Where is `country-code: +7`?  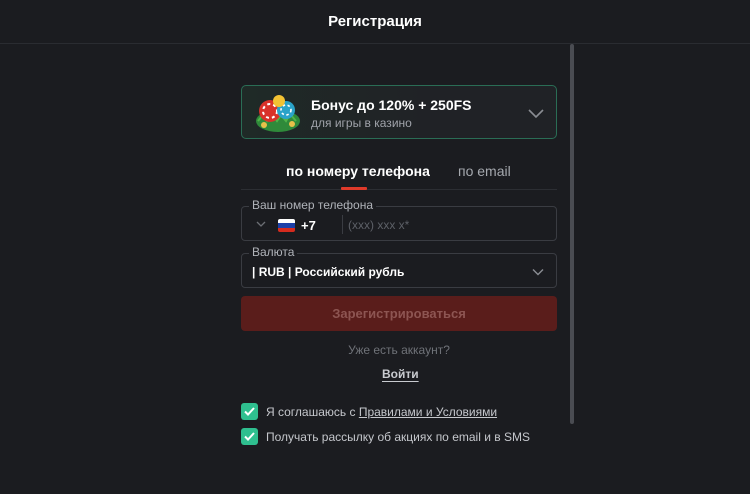 country-code: +7 is located at coordinates (308, 225).